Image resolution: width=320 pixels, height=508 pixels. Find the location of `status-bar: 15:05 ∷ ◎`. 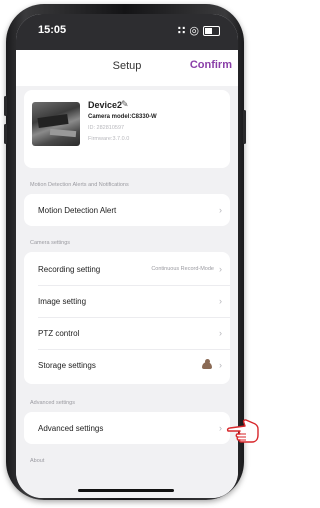

status-bar: 15:05 ∷ ◎ is located at coordinates (127, 29).